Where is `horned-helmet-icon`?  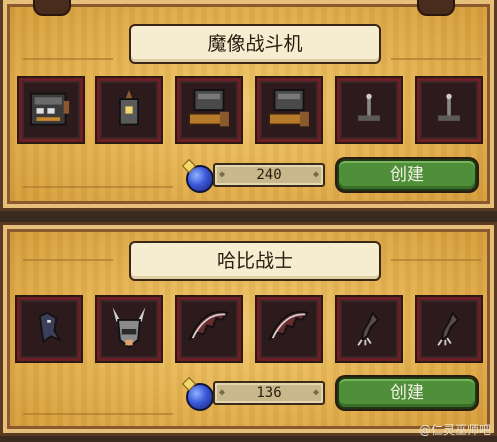
horned-helmet-icon is located at coordinates (129, 328).